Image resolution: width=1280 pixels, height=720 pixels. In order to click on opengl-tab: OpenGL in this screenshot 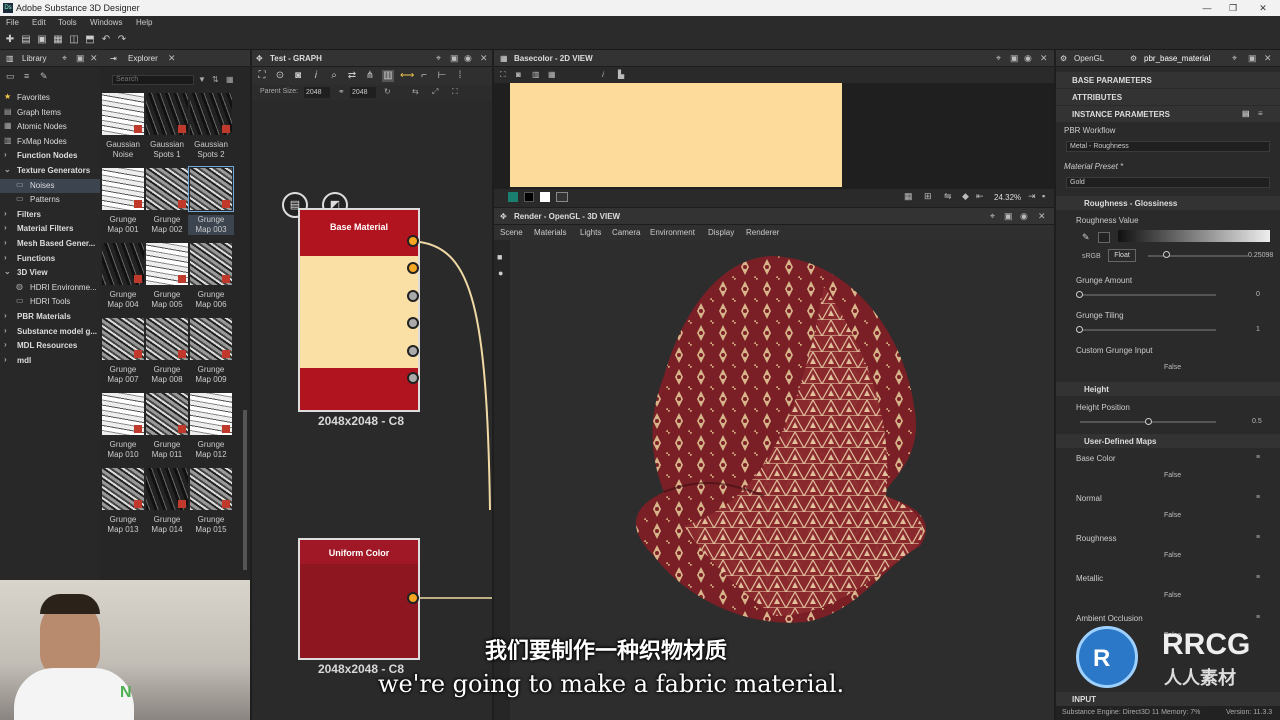, I will do `click(1089, 58)`.